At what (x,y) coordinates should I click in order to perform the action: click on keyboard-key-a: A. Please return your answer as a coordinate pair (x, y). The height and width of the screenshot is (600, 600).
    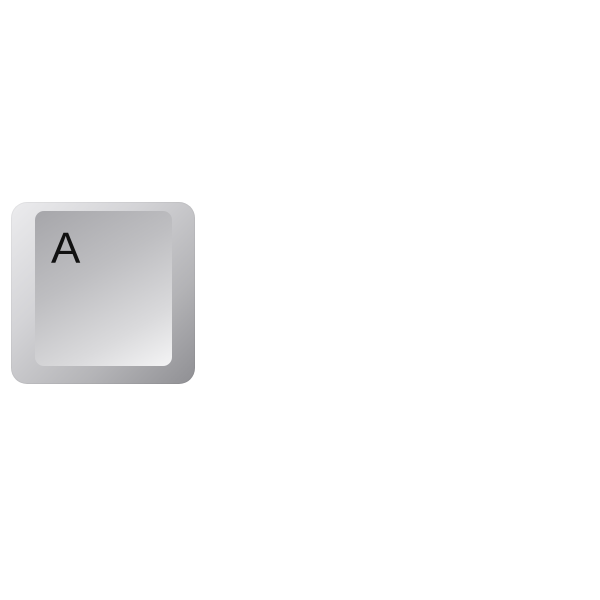
    Looking at the image, I should click on (103, 293).